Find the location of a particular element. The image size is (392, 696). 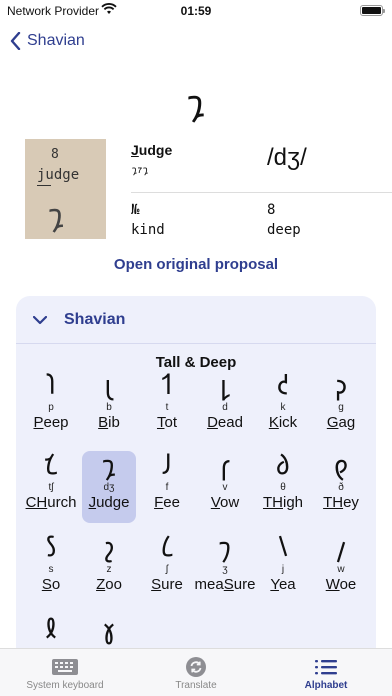

letter-cell: 𐑠 ʒ meaSure is located at coordinates (225, 569).